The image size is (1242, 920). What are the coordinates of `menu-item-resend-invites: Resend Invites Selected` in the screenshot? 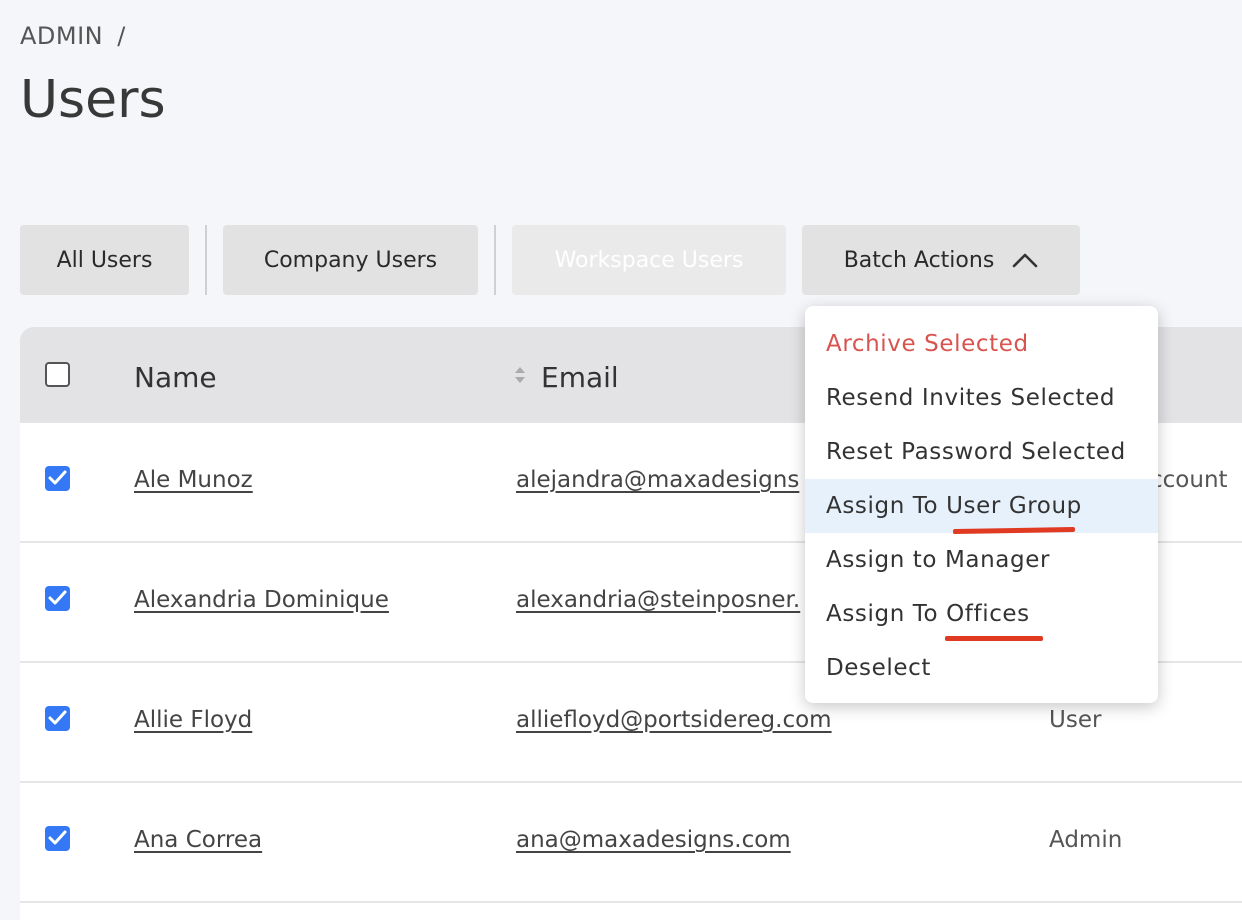 It's located at (981, 398).